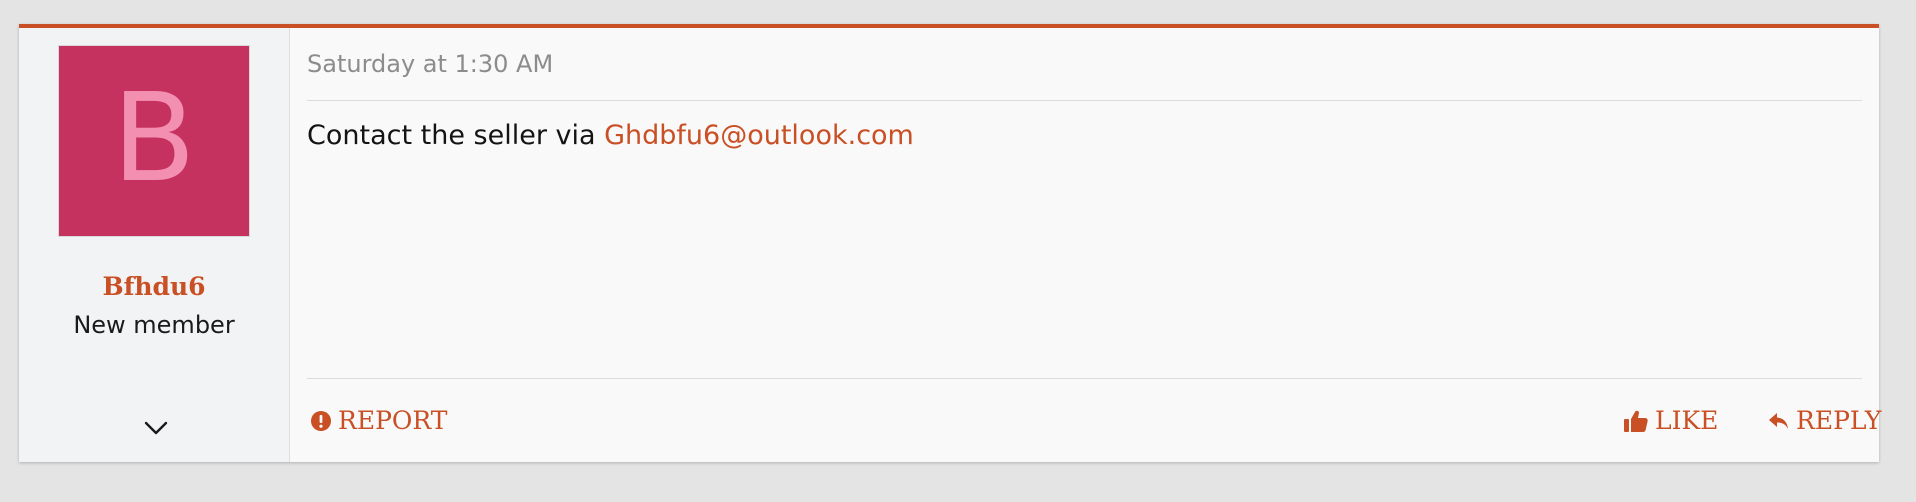 This screenshot has width=1916, height=502. Describe the element at coordinates (1779, 421) in the screenshot. I see `reply-arrow-icon` at that location.